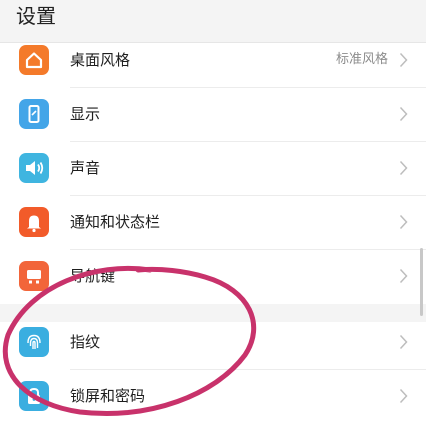 This screenshot has width=426, height=428. What do you see at coordinates (213, 397) in the screenshot?
I see `settings-item-lockscreen: 锁屏和密码` at bounding box center [213, 397].